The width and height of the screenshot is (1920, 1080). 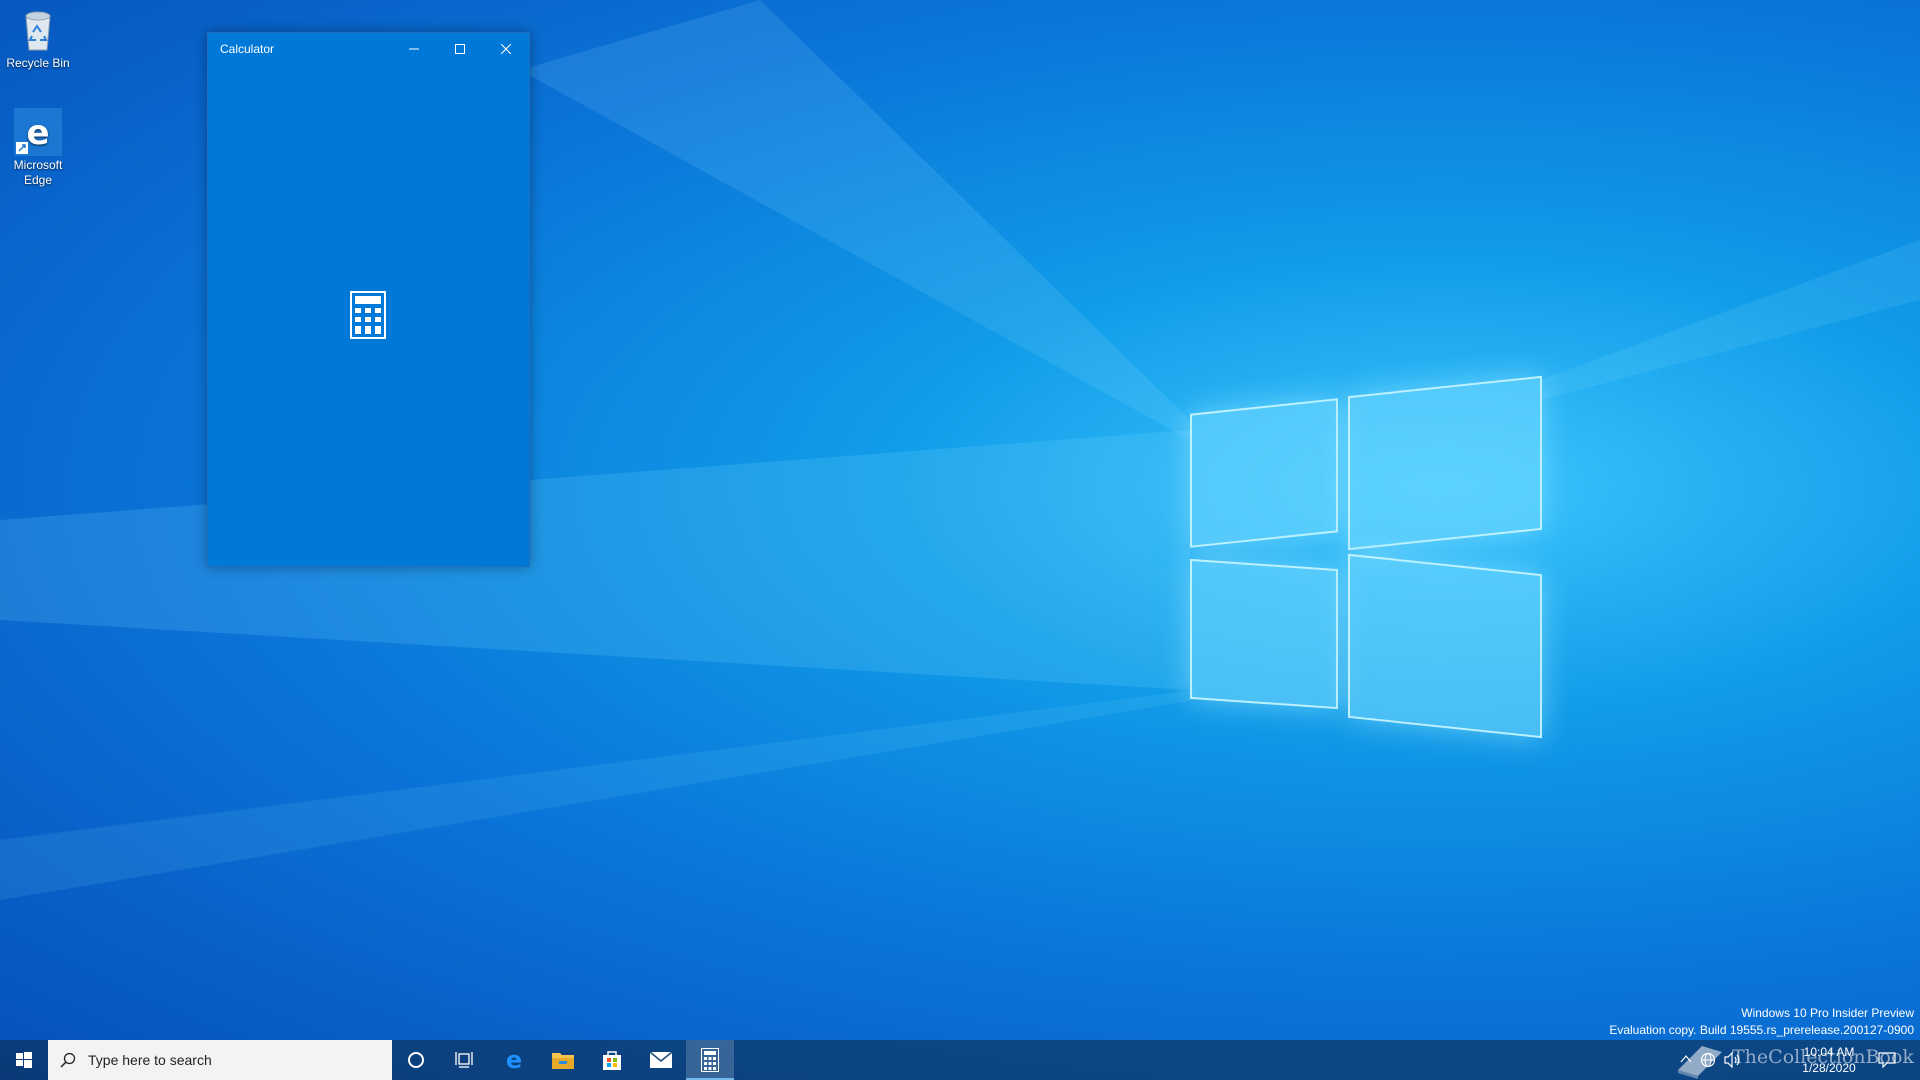 What do you see at coordinates (1827, 1013) in the screenshot?
I see `watermark-line-1: Windows 10 Pro Insider Preview` at bounding box center [1827, 1013].